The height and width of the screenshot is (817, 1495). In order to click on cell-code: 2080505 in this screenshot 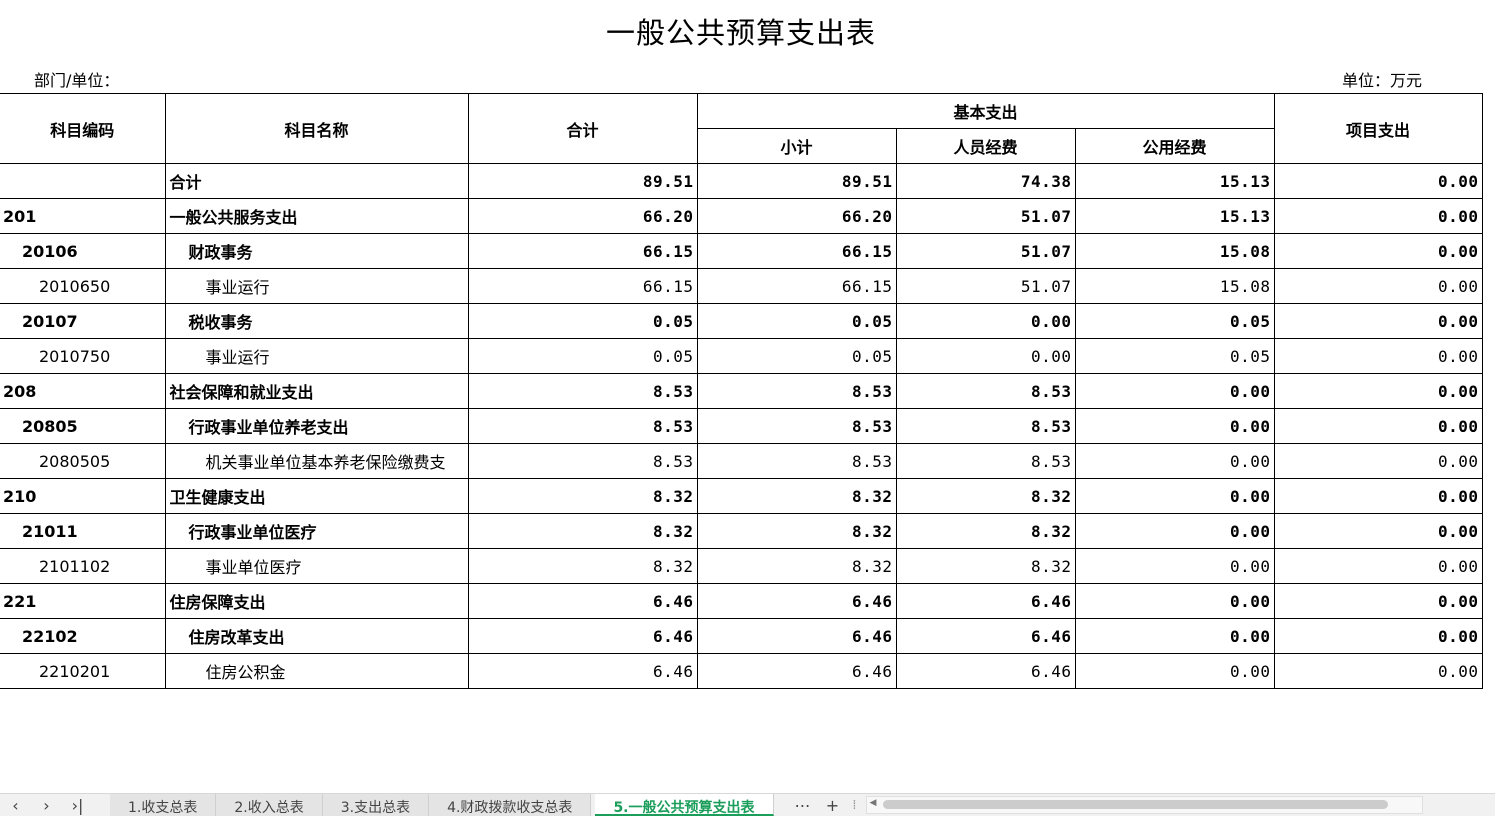, I will do `click(83, 461)`.